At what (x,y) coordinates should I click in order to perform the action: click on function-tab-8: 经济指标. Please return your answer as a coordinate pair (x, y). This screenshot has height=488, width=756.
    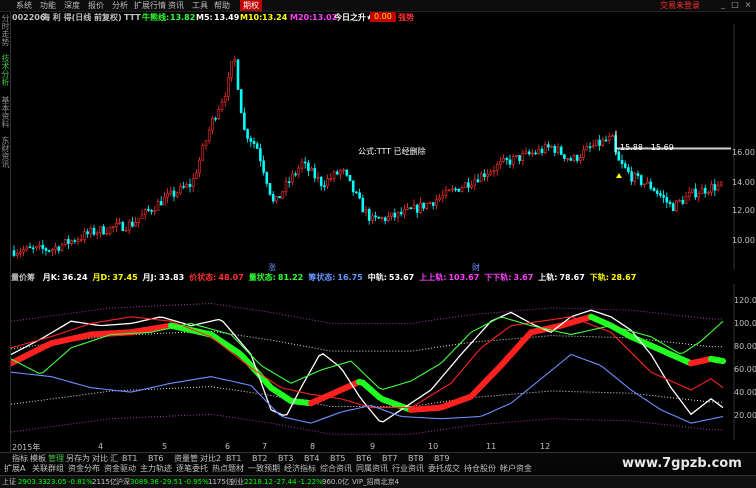
    Looking at the image, I should click on (300, 468).